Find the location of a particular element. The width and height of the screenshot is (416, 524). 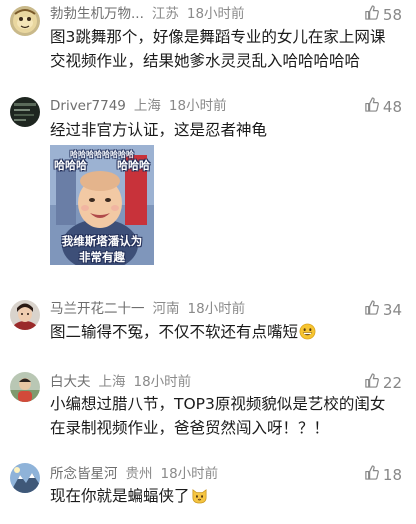

comment-text-row: 现在你就是蝙蝠侠了 is located at coordinates (225, 497).